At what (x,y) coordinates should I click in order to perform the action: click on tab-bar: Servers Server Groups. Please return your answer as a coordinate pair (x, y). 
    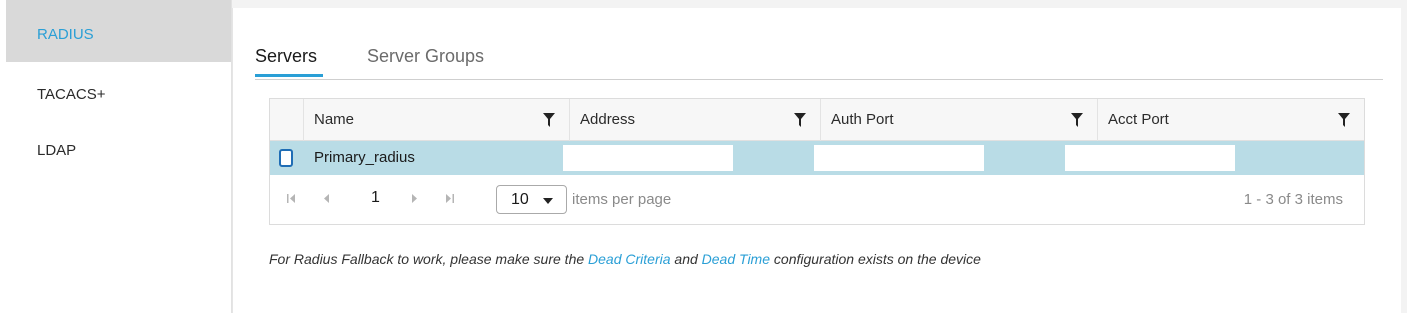
    Looking at the image, I should click on (819, 62).